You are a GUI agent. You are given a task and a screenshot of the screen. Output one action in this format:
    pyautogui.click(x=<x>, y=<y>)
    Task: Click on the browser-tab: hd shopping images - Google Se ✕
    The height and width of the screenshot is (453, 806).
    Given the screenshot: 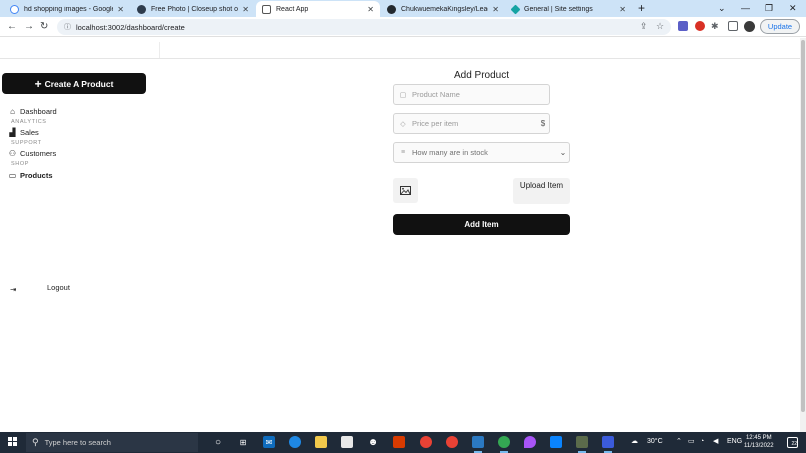 What is the action you would take?
    pyautogui.click(x=67, y=9)
    